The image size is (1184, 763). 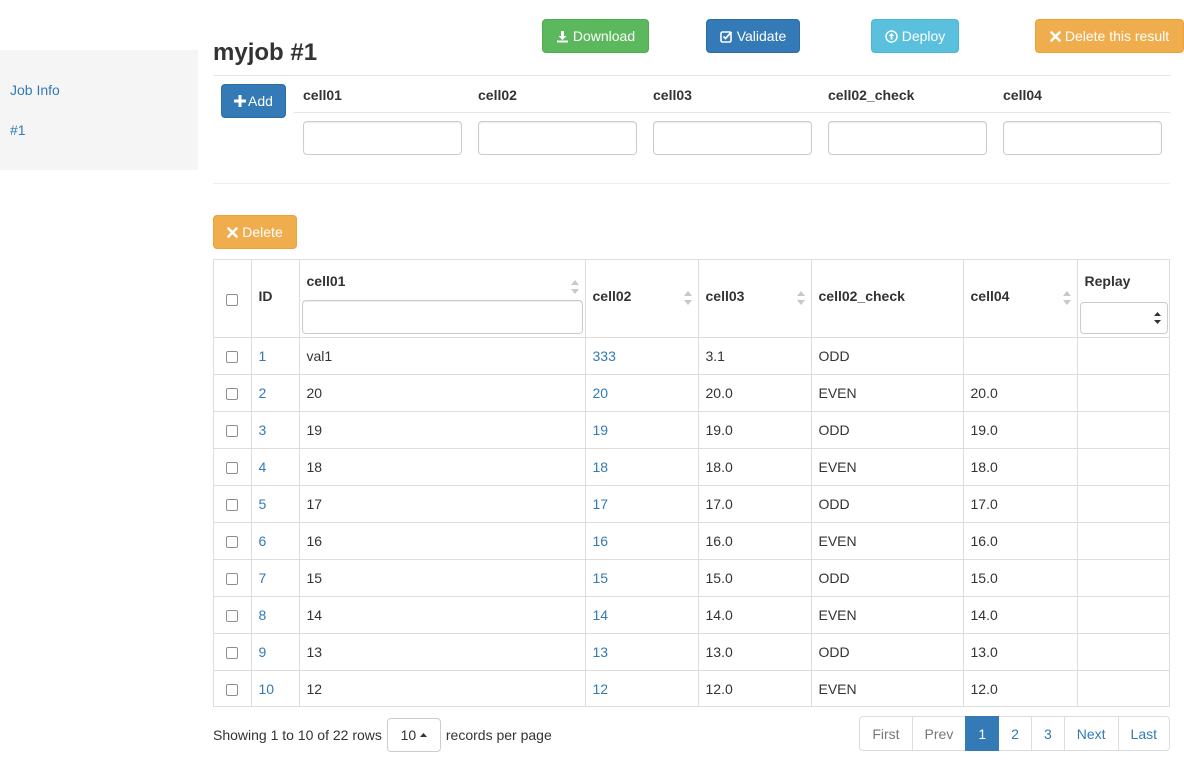 What do you see at coordinates (641, 299) in the screenshot?
I see `column-header-cell02: cell02` at bounding box center [641, 299].